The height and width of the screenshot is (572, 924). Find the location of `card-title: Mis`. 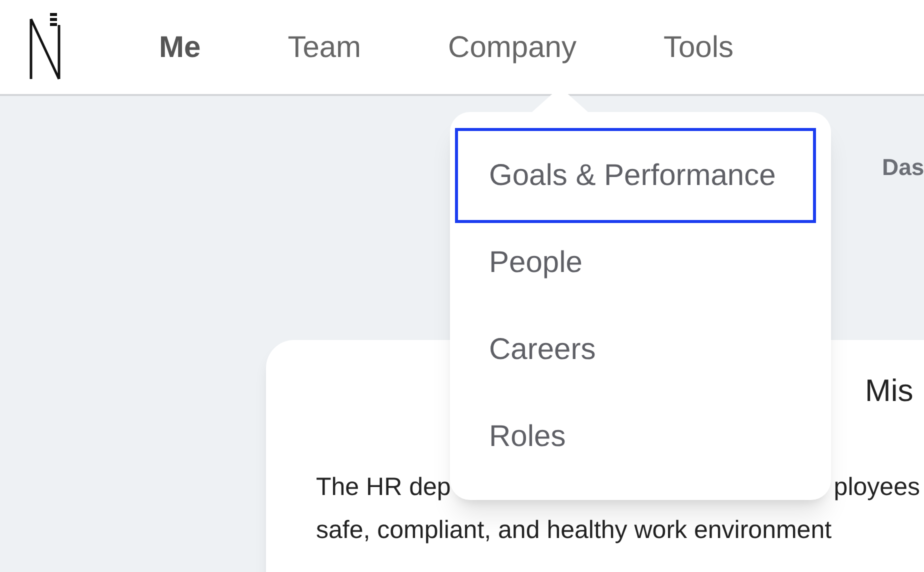

card-title: Mis is located at coordinates (889, 391).